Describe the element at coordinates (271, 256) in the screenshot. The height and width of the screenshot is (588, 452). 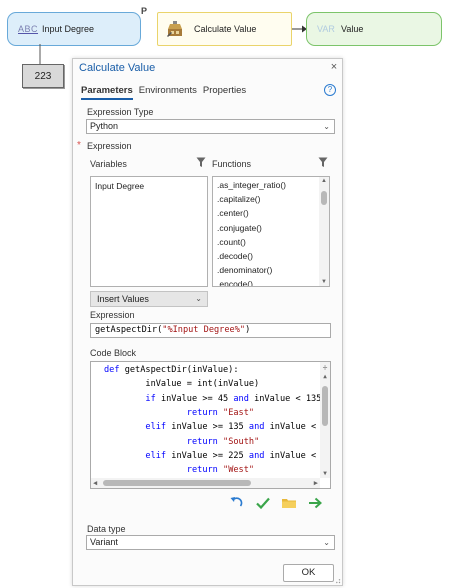
I see `function-item: .decode()` at that location.